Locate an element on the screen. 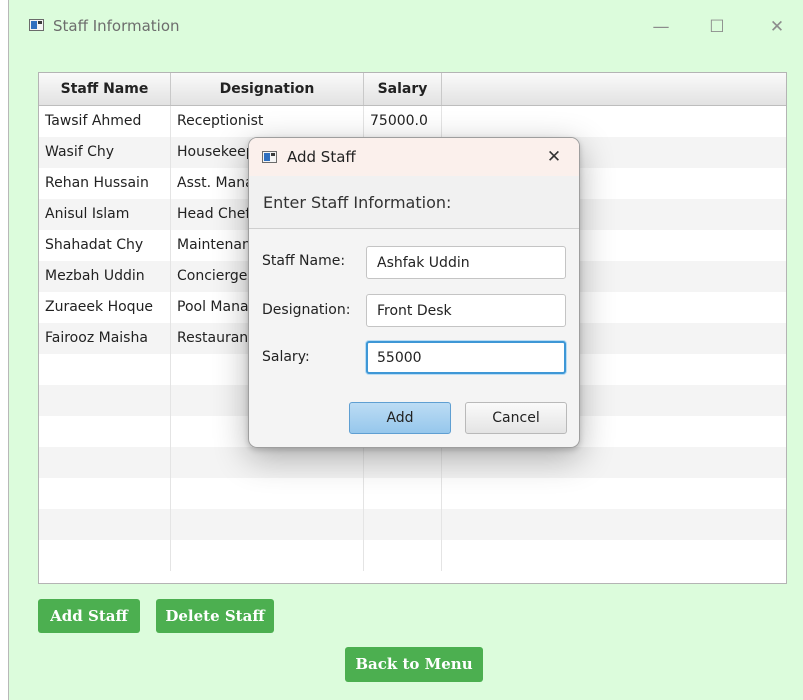 The image size is (803, 700). dialog-close-icon: ✕ is located at coordinates (554, 157).